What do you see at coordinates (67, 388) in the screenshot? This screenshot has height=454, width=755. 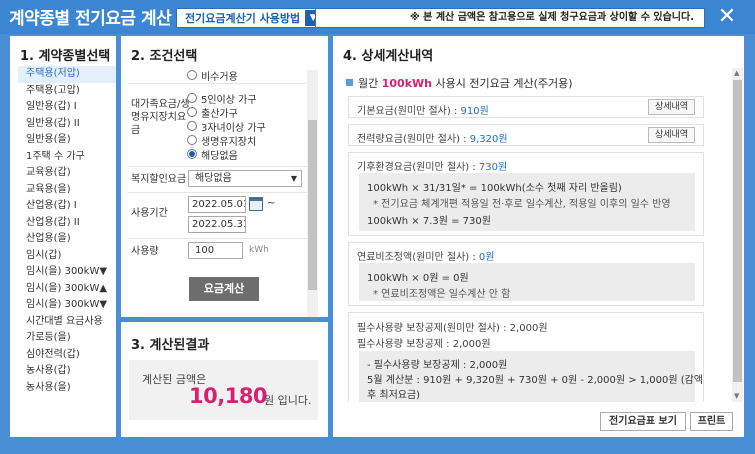 I see `contract-item: 농사용(을)` at bounding box center [67, 388].